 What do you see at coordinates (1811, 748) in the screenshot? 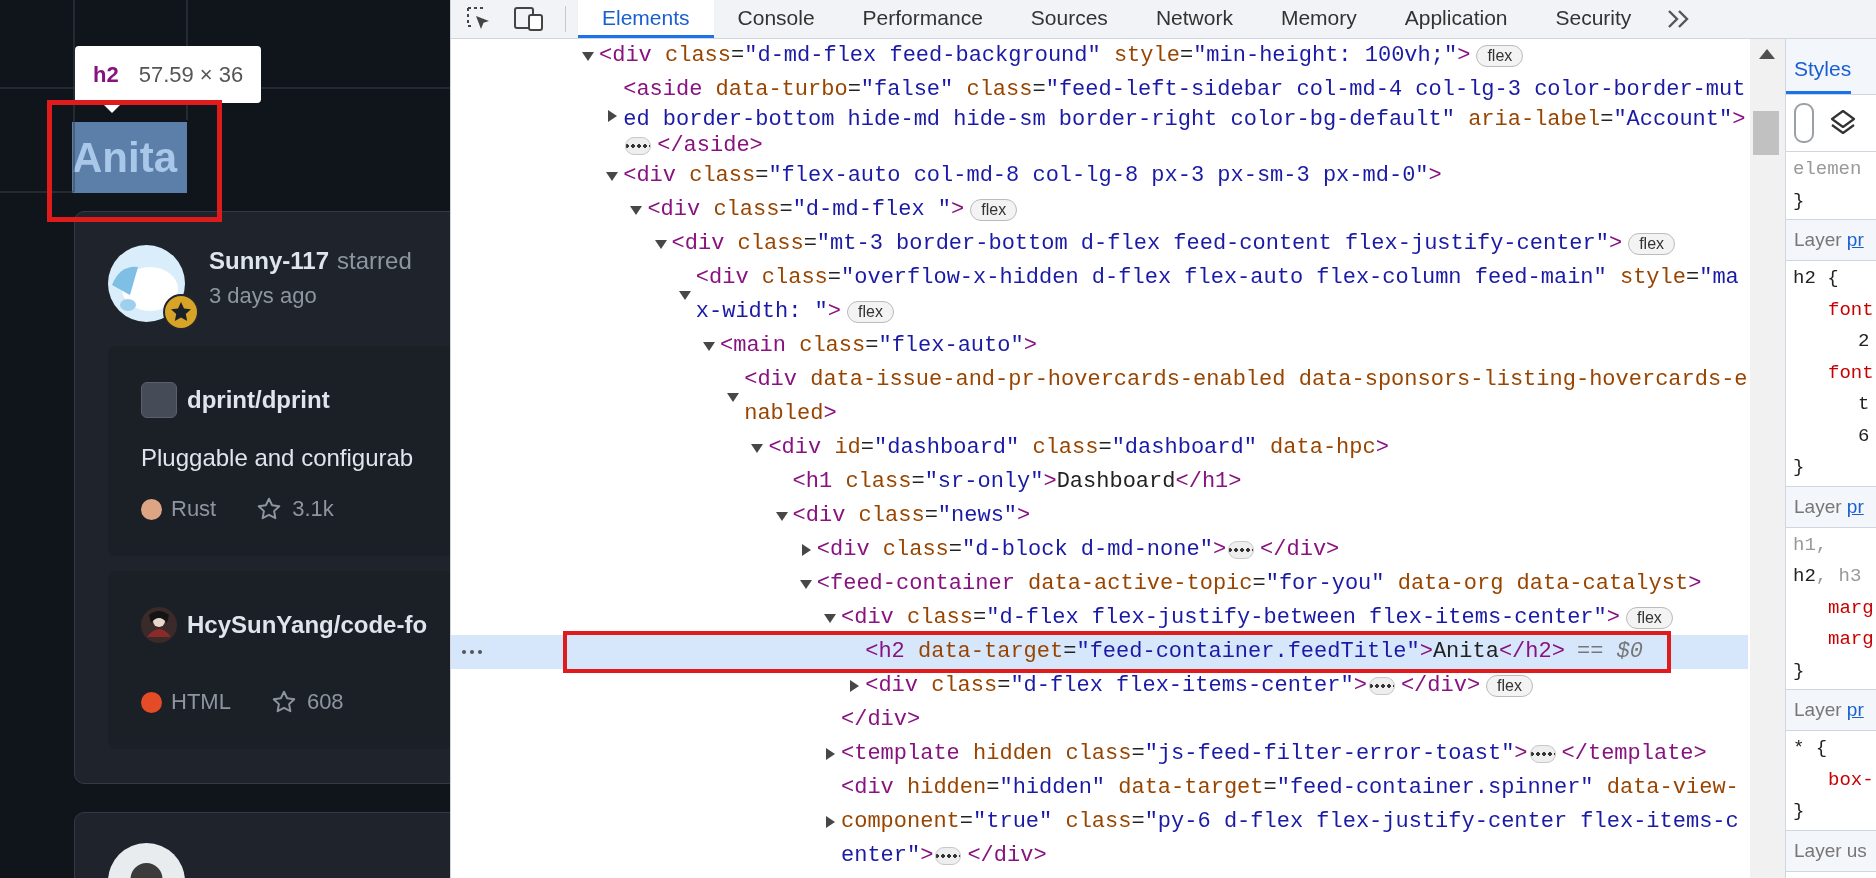
I see `css-selector: * {` at bounding box center [1811, 748].